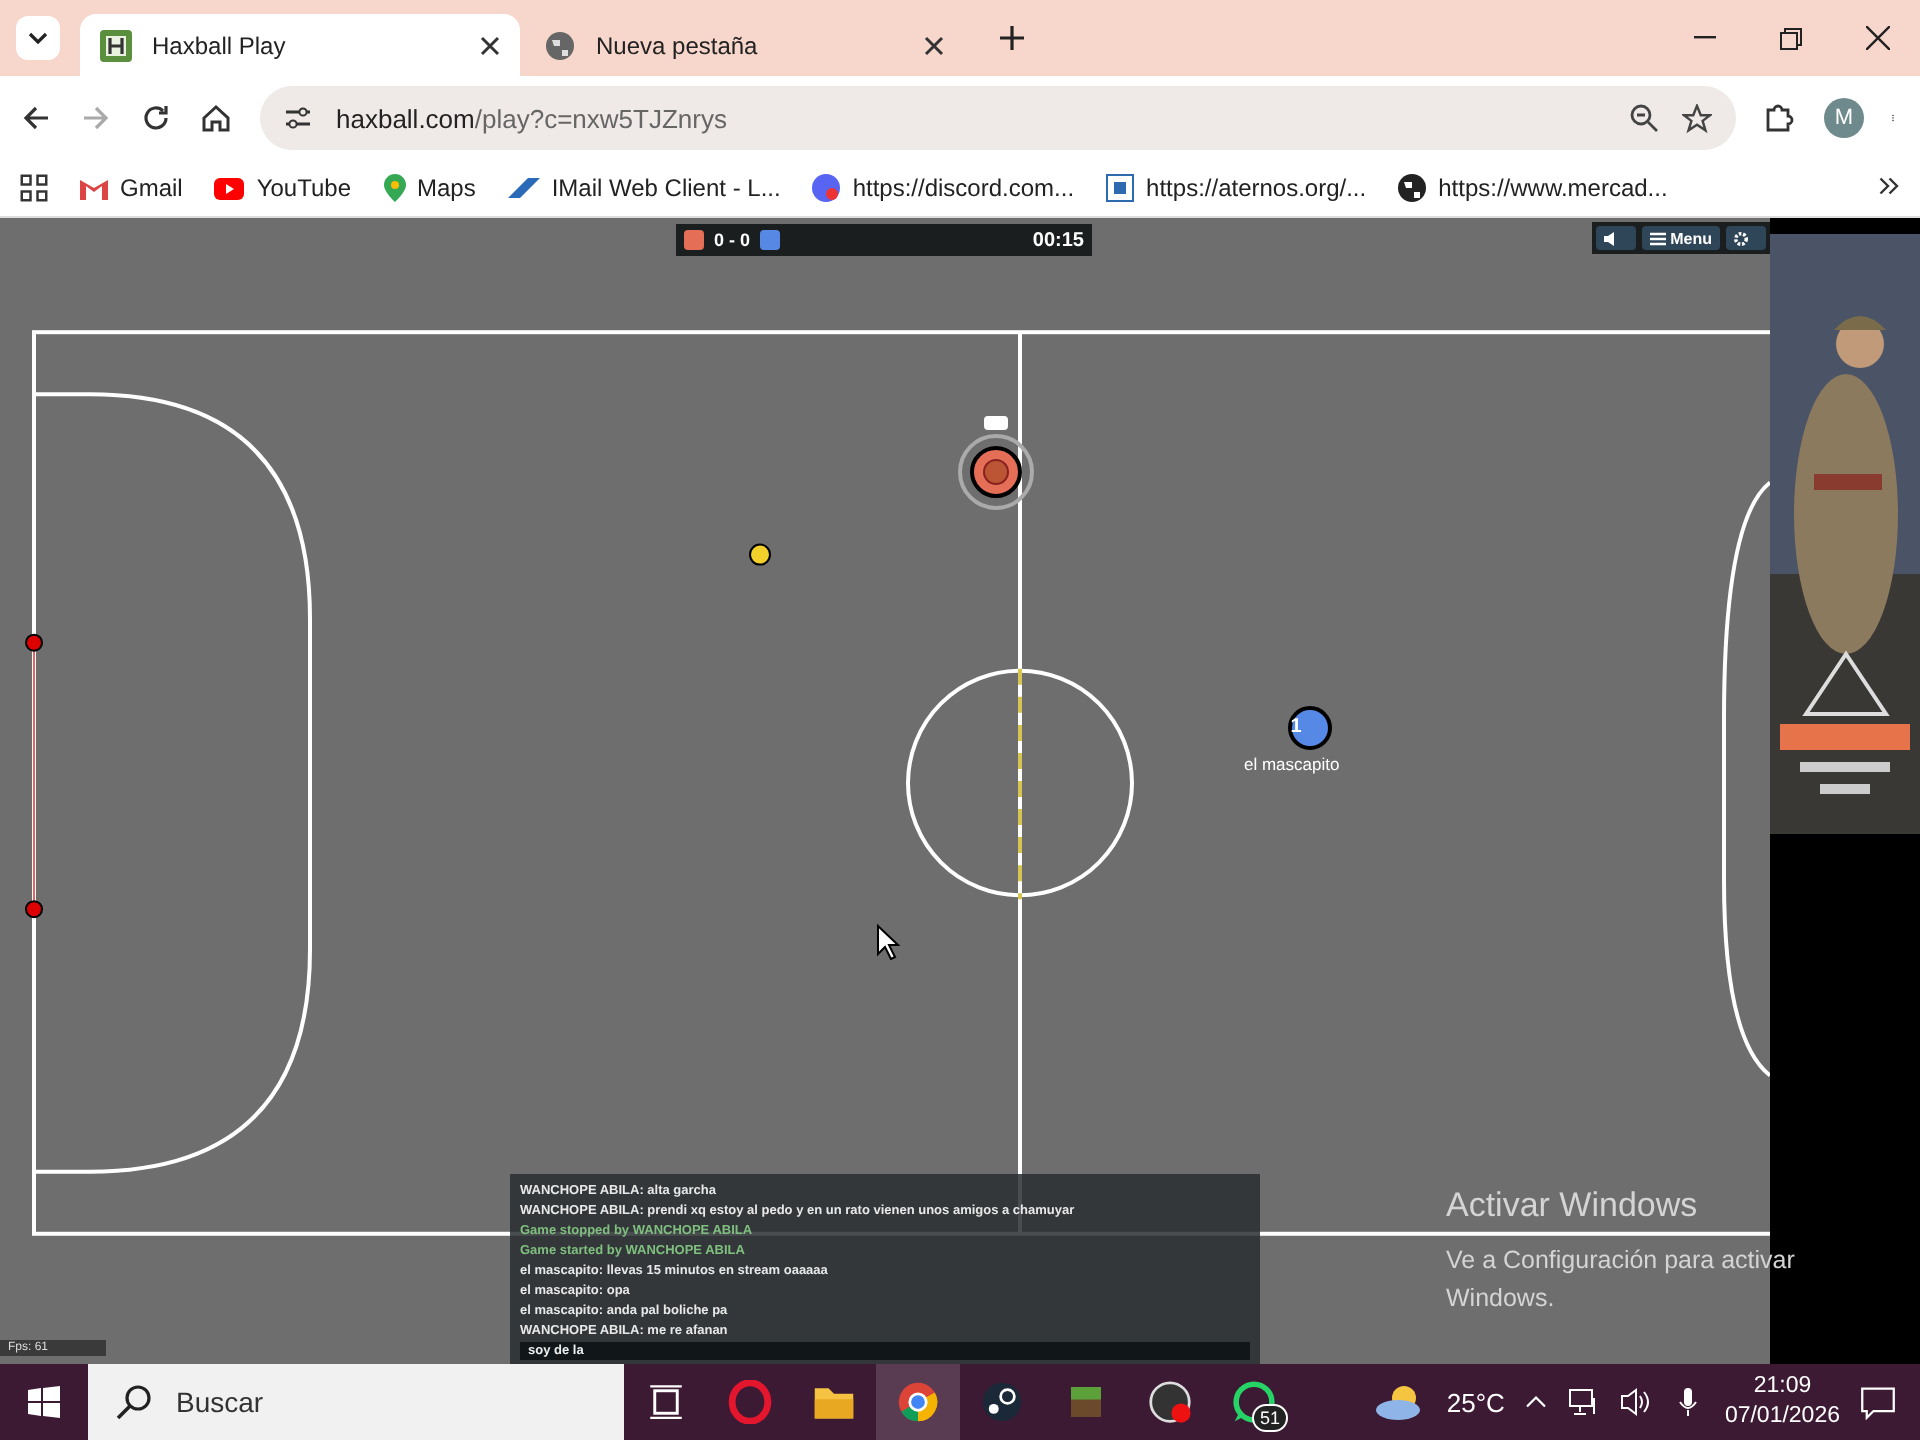  Describe the element at coordinates (94, 188) in the screenshot. I see `mail-icon` at that location.